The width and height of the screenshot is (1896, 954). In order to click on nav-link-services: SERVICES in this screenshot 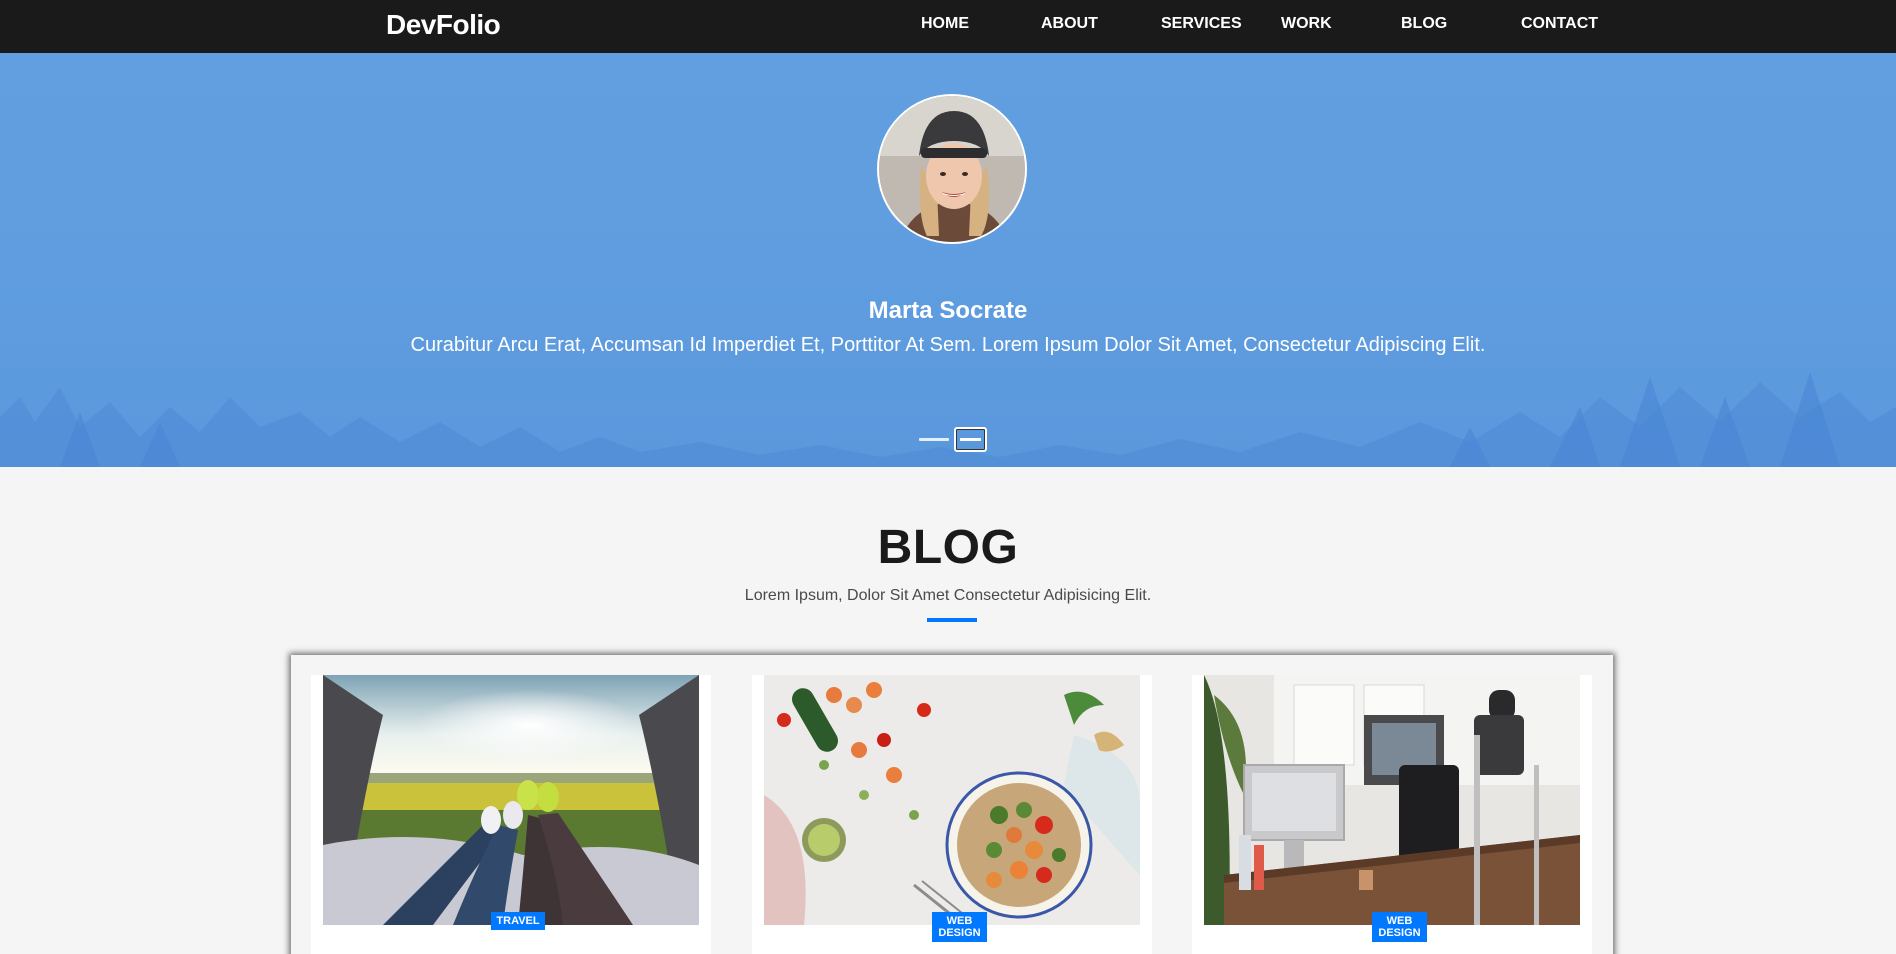, I will do `click(1201, 24)`.